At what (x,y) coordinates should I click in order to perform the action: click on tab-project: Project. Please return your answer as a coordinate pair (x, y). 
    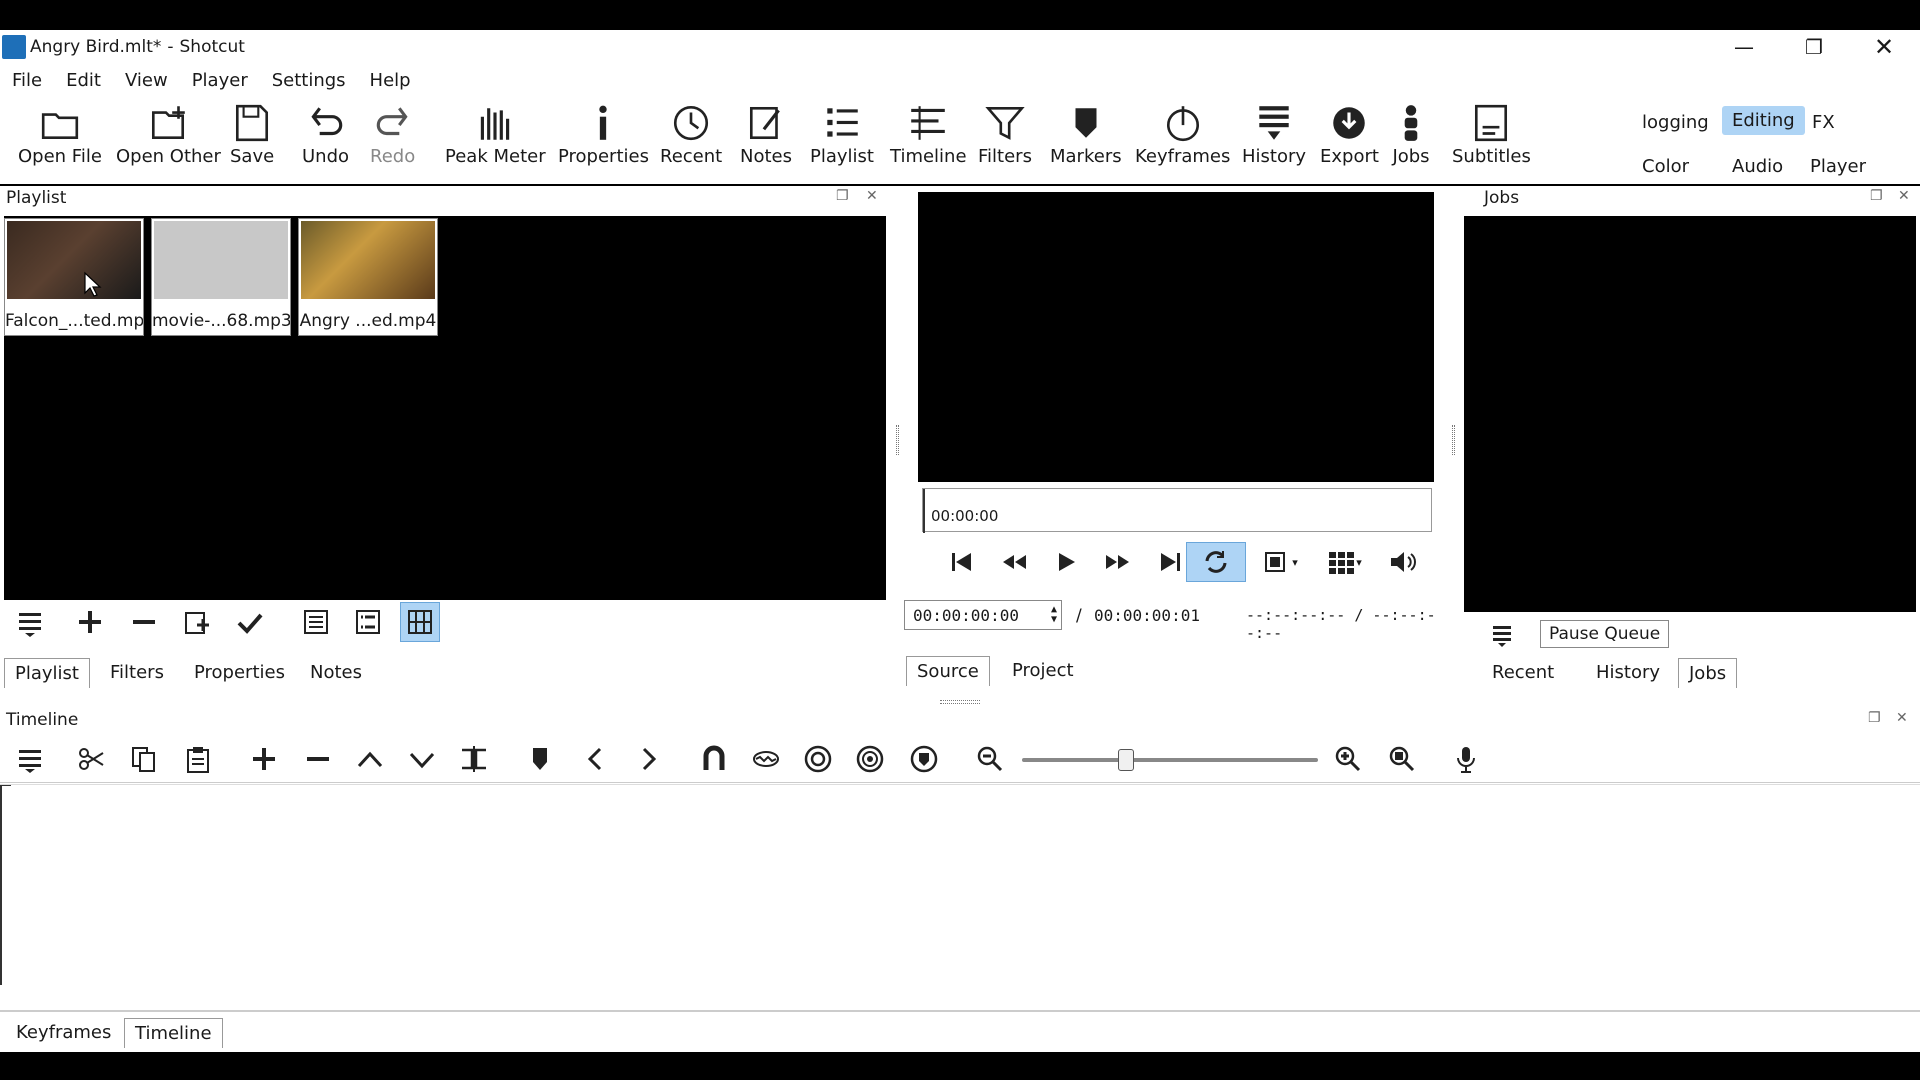
    Looking at the image, I should click on (1043, 670).